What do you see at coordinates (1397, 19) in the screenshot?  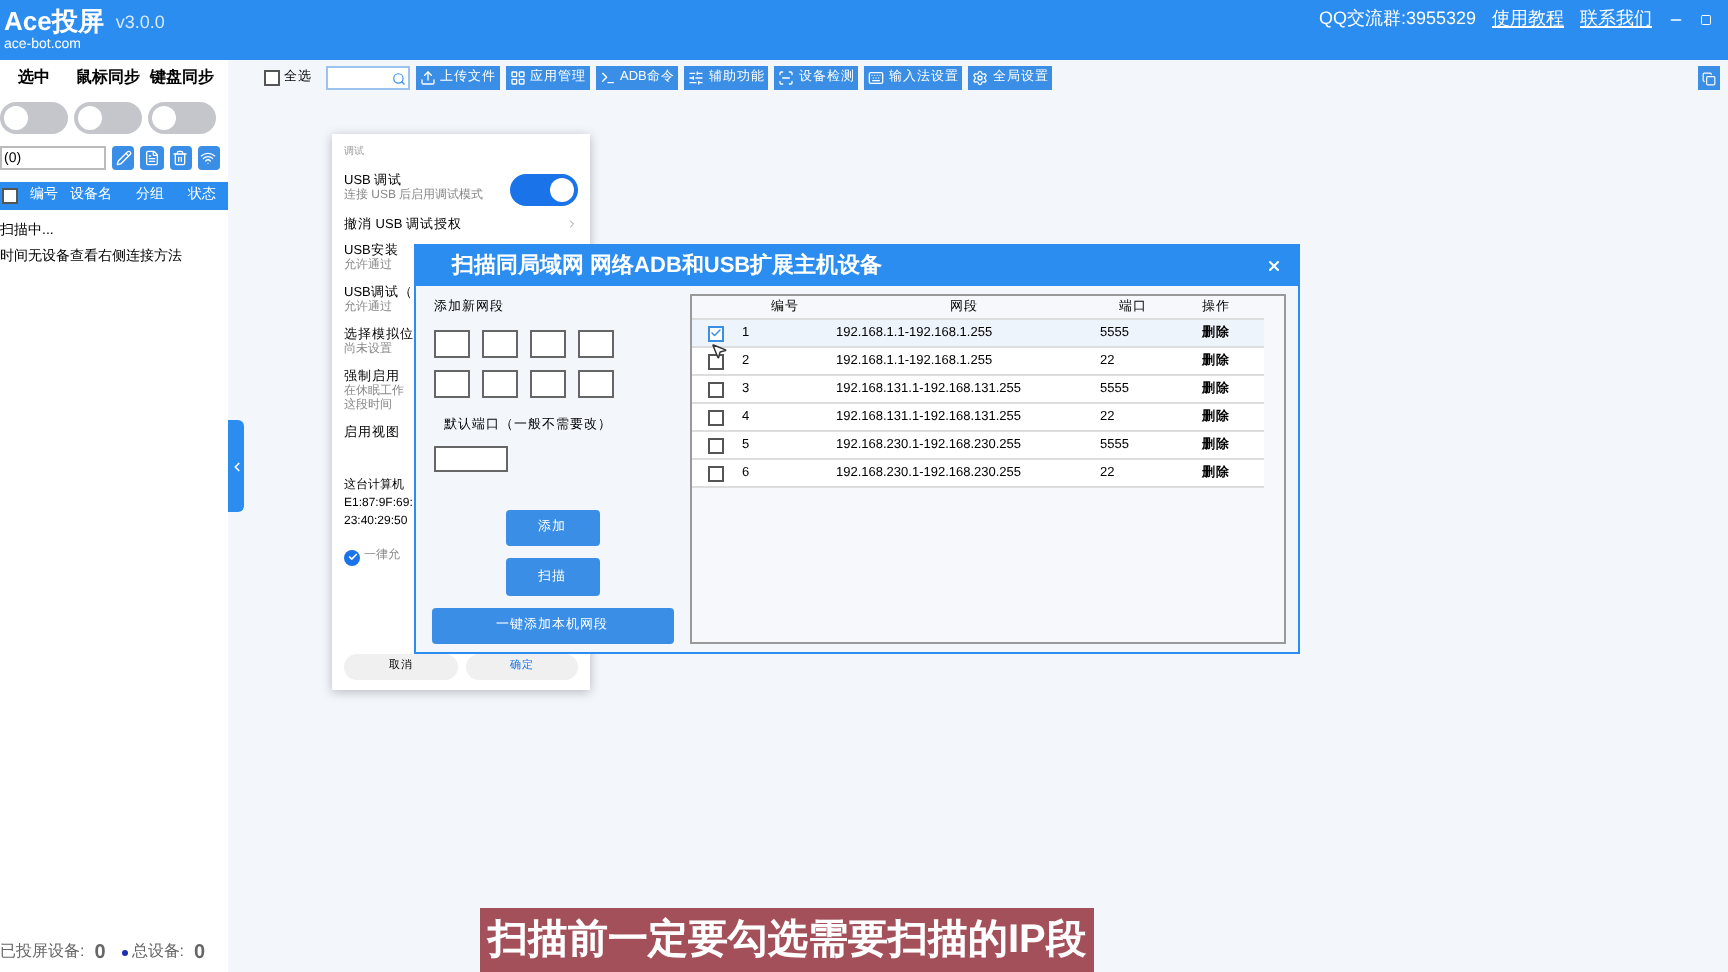 I see `qq-group-label: QQ交流群:3955329` at bounding box center [1397, 19].